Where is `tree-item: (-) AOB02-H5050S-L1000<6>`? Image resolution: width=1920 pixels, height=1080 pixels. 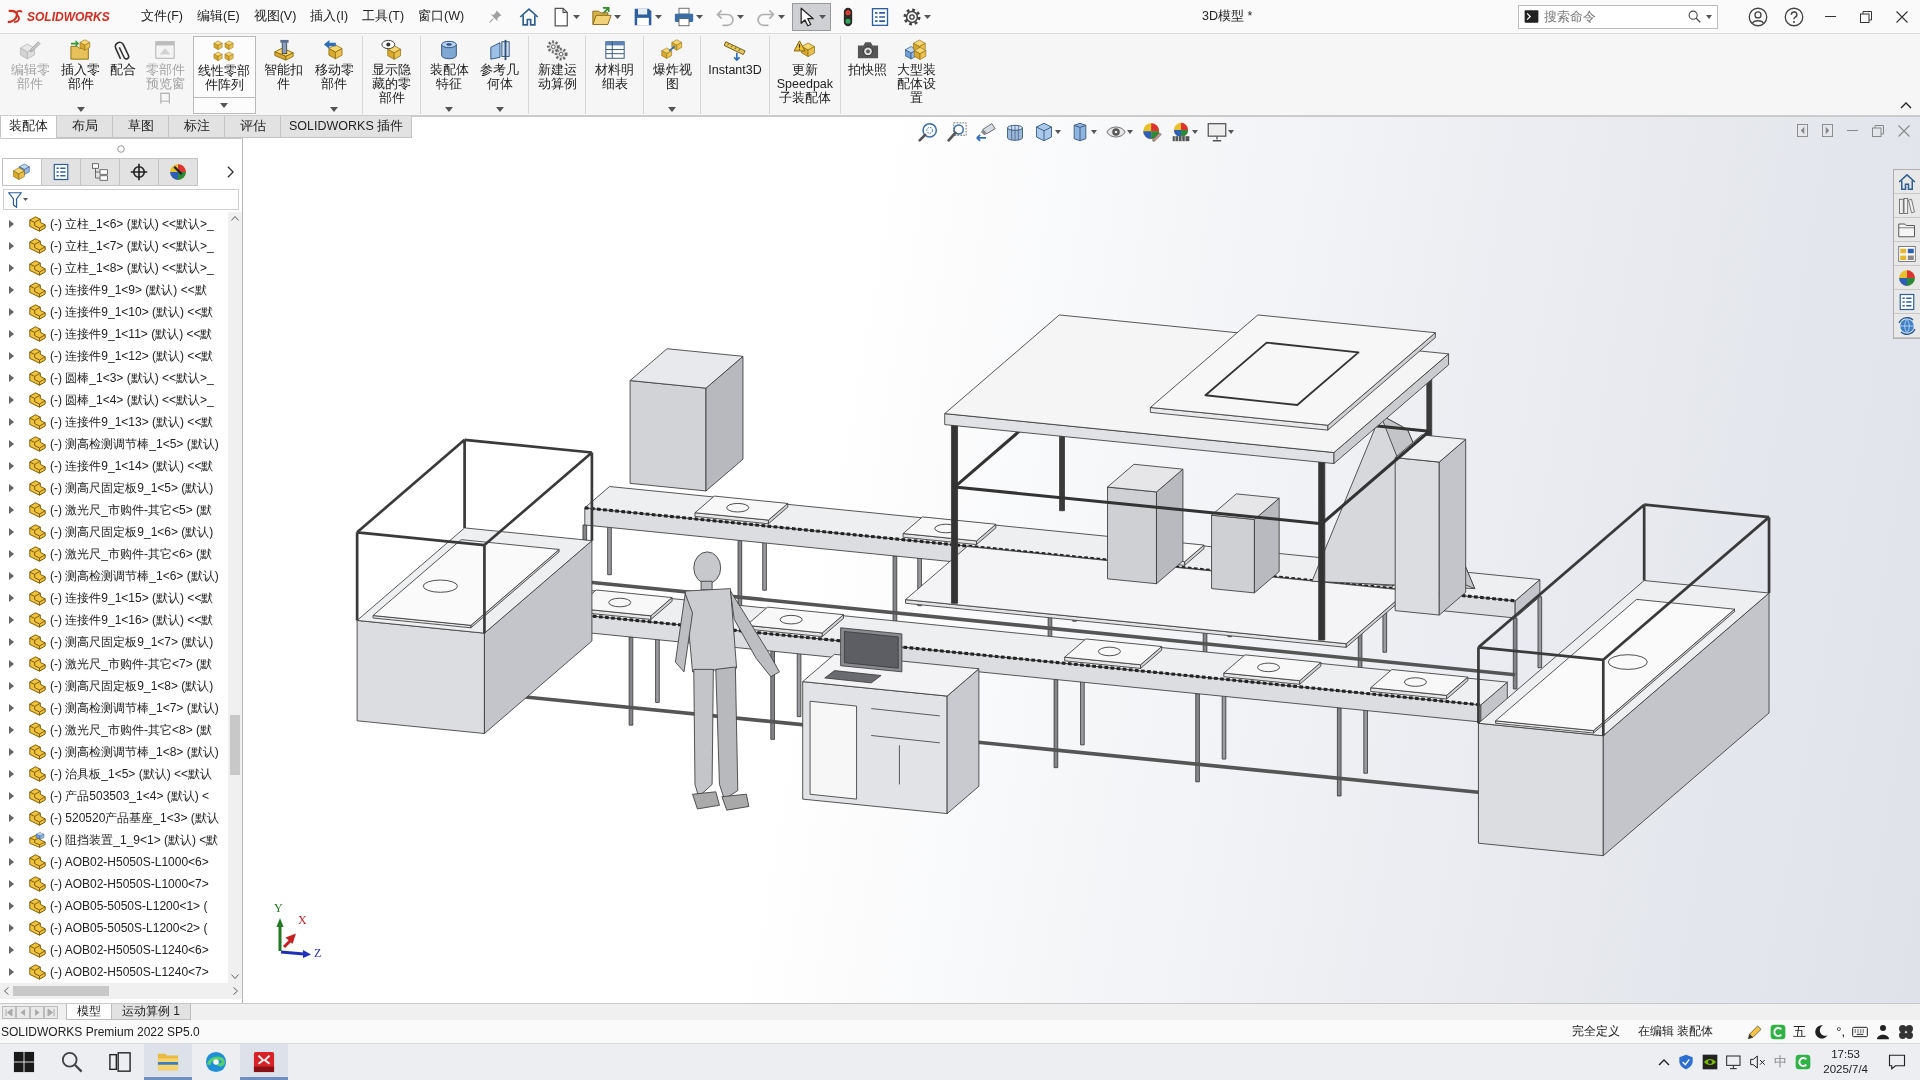 tree-item: (-) AOB02-H5050S-L1000<6> is located at coordinates (114, 862).